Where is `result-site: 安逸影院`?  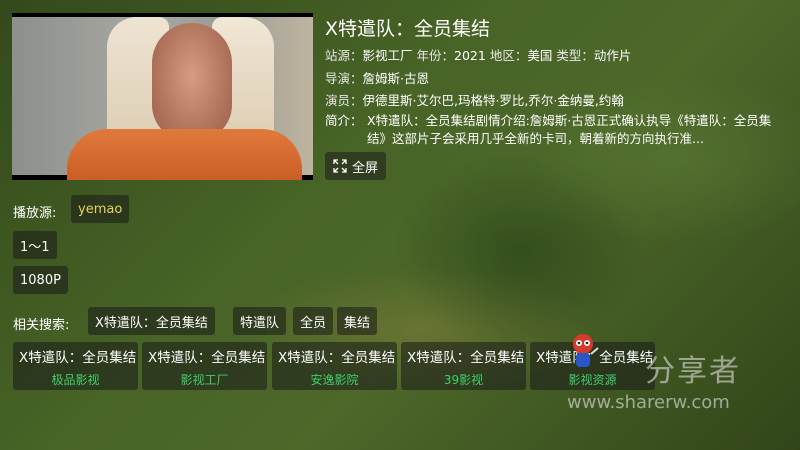
result-site: 安逸影院 is located at coordinates (334, 380).